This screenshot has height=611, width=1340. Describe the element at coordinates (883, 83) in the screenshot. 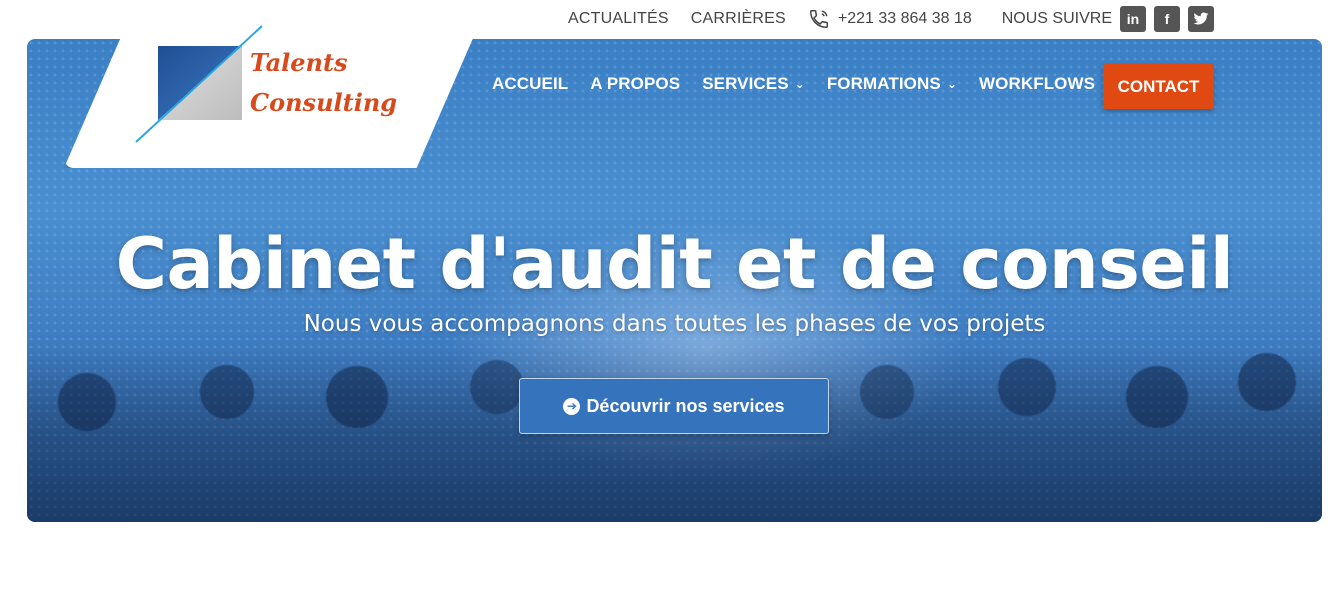

I see `nav-item-trainings-label: FORMATIONS` at that location.